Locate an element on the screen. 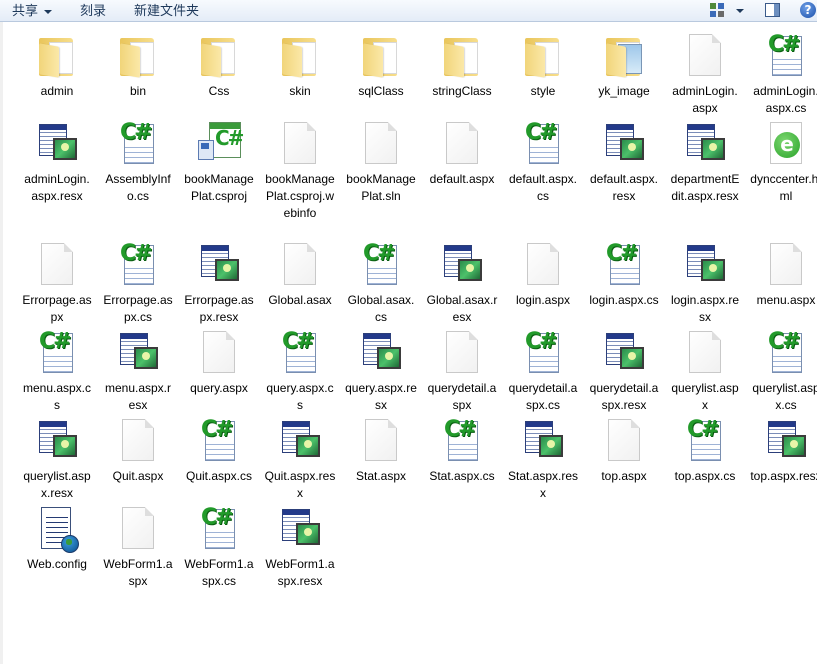  change-view-icon is located at coordinates (717, 10).